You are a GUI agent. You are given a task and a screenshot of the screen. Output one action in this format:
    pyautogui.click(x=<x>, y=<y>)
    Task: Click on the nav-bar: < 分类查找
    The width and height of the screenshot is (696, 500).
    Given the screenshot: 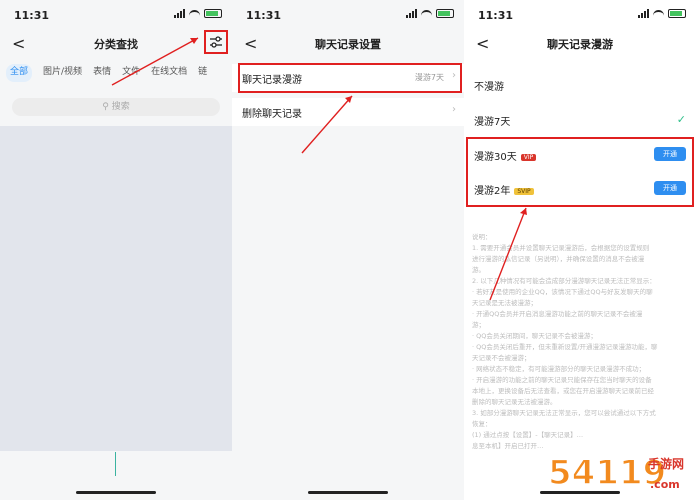 What is the action you would take?
    pyautogui.click(x=116, y=43)
    